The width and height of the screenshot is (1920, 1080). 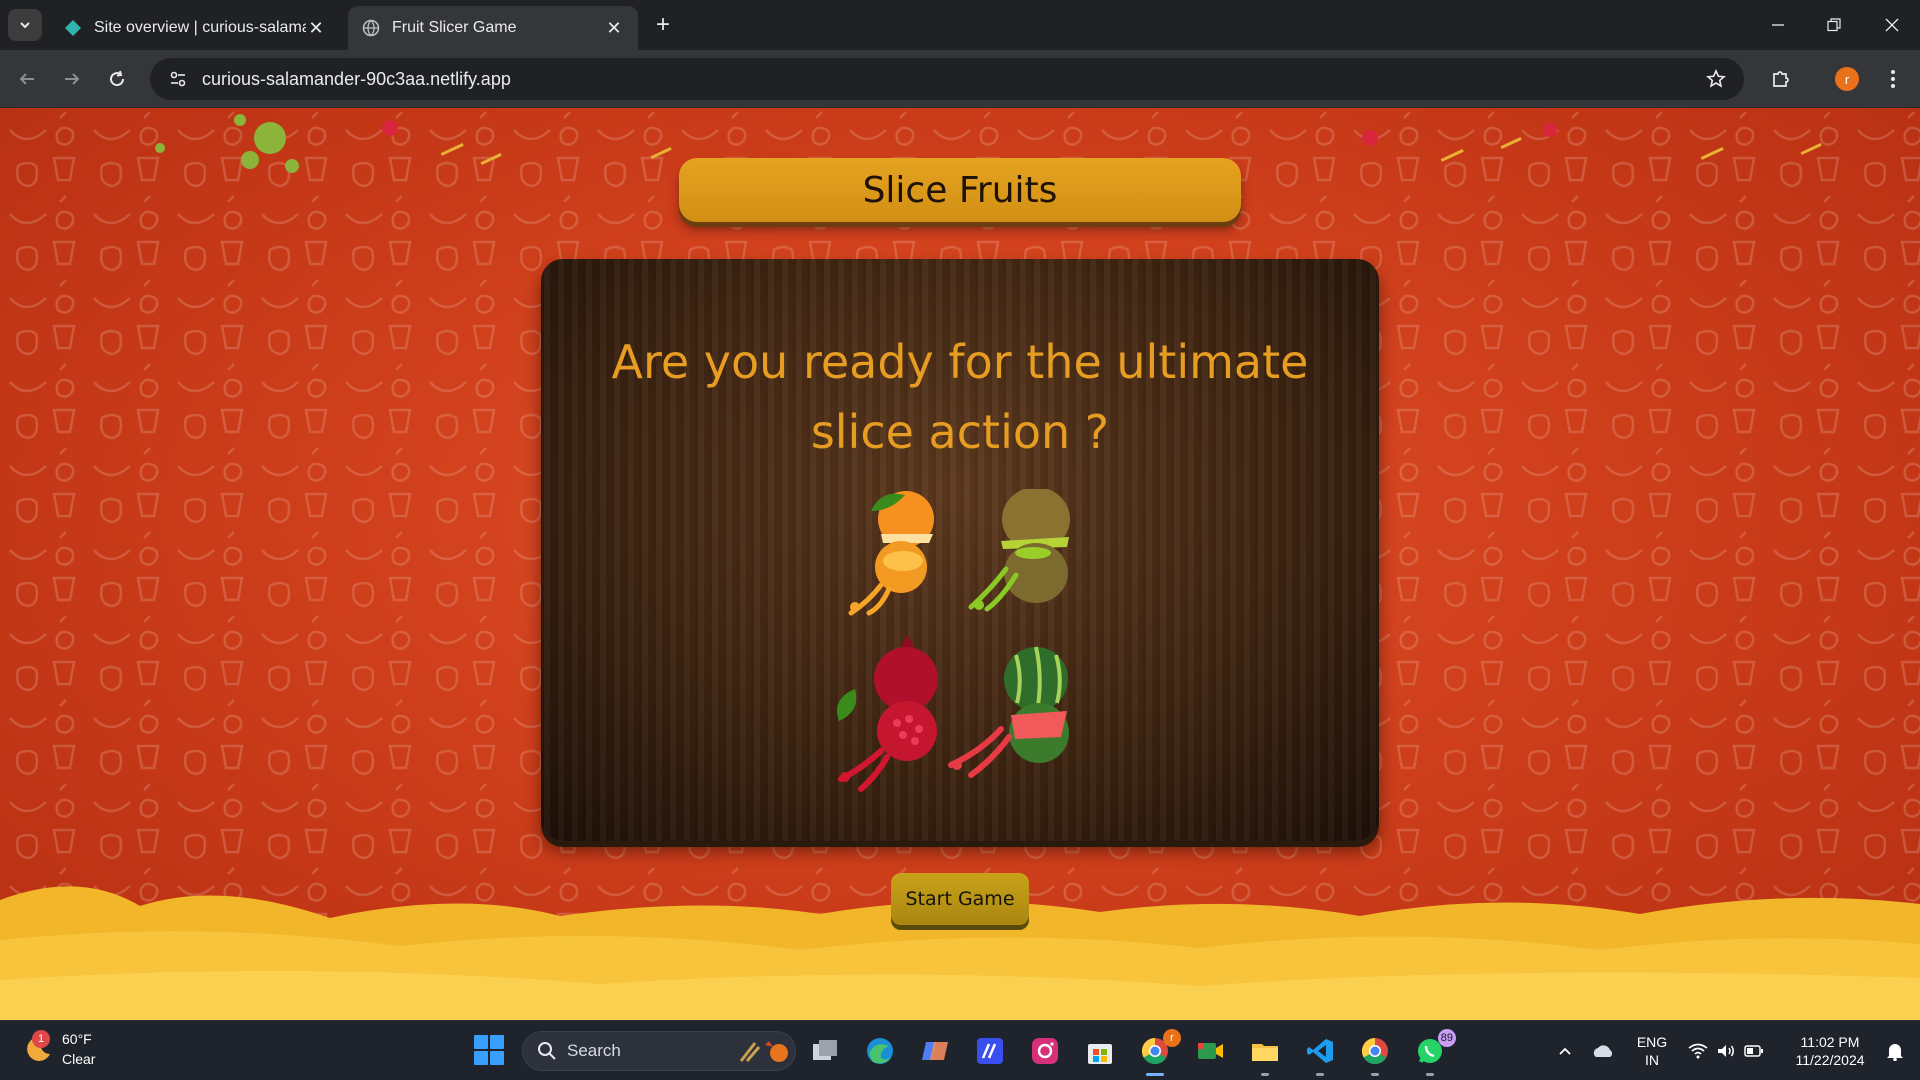 I want to click on tune-icon, so click(x=178, y=79).